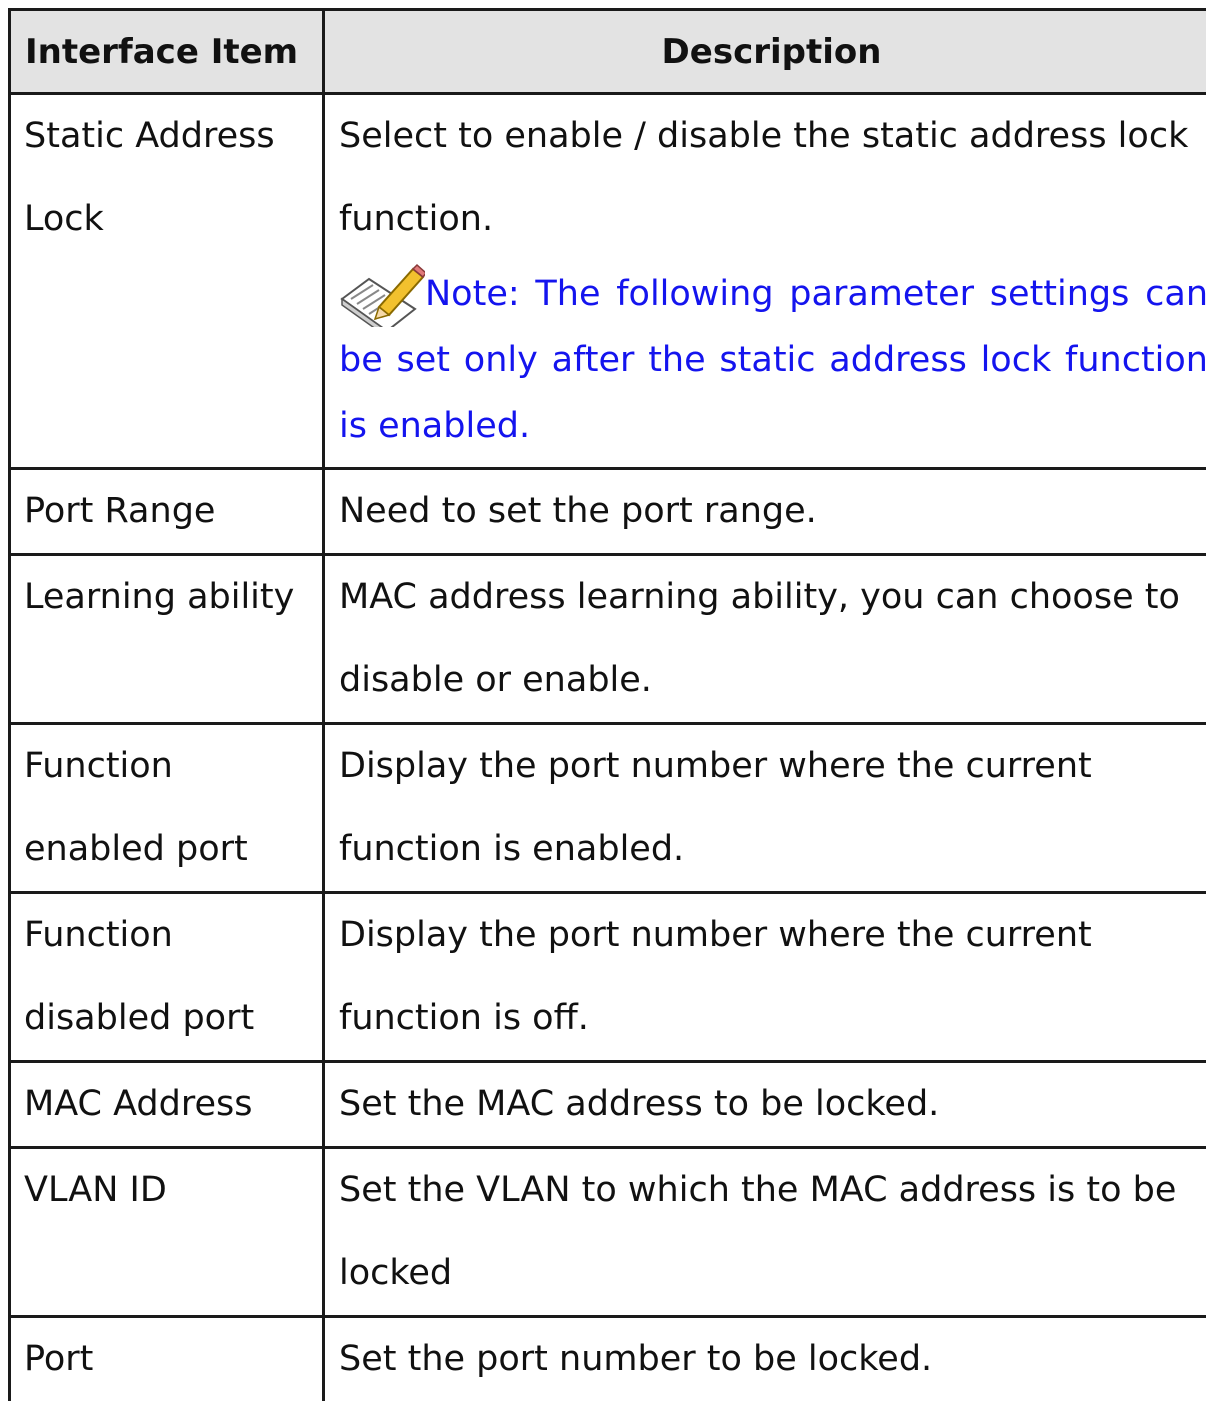 The width and height of the screenshot is (1206, 1422). I want to click on row-item: Function enabled port, so click(166, 808).